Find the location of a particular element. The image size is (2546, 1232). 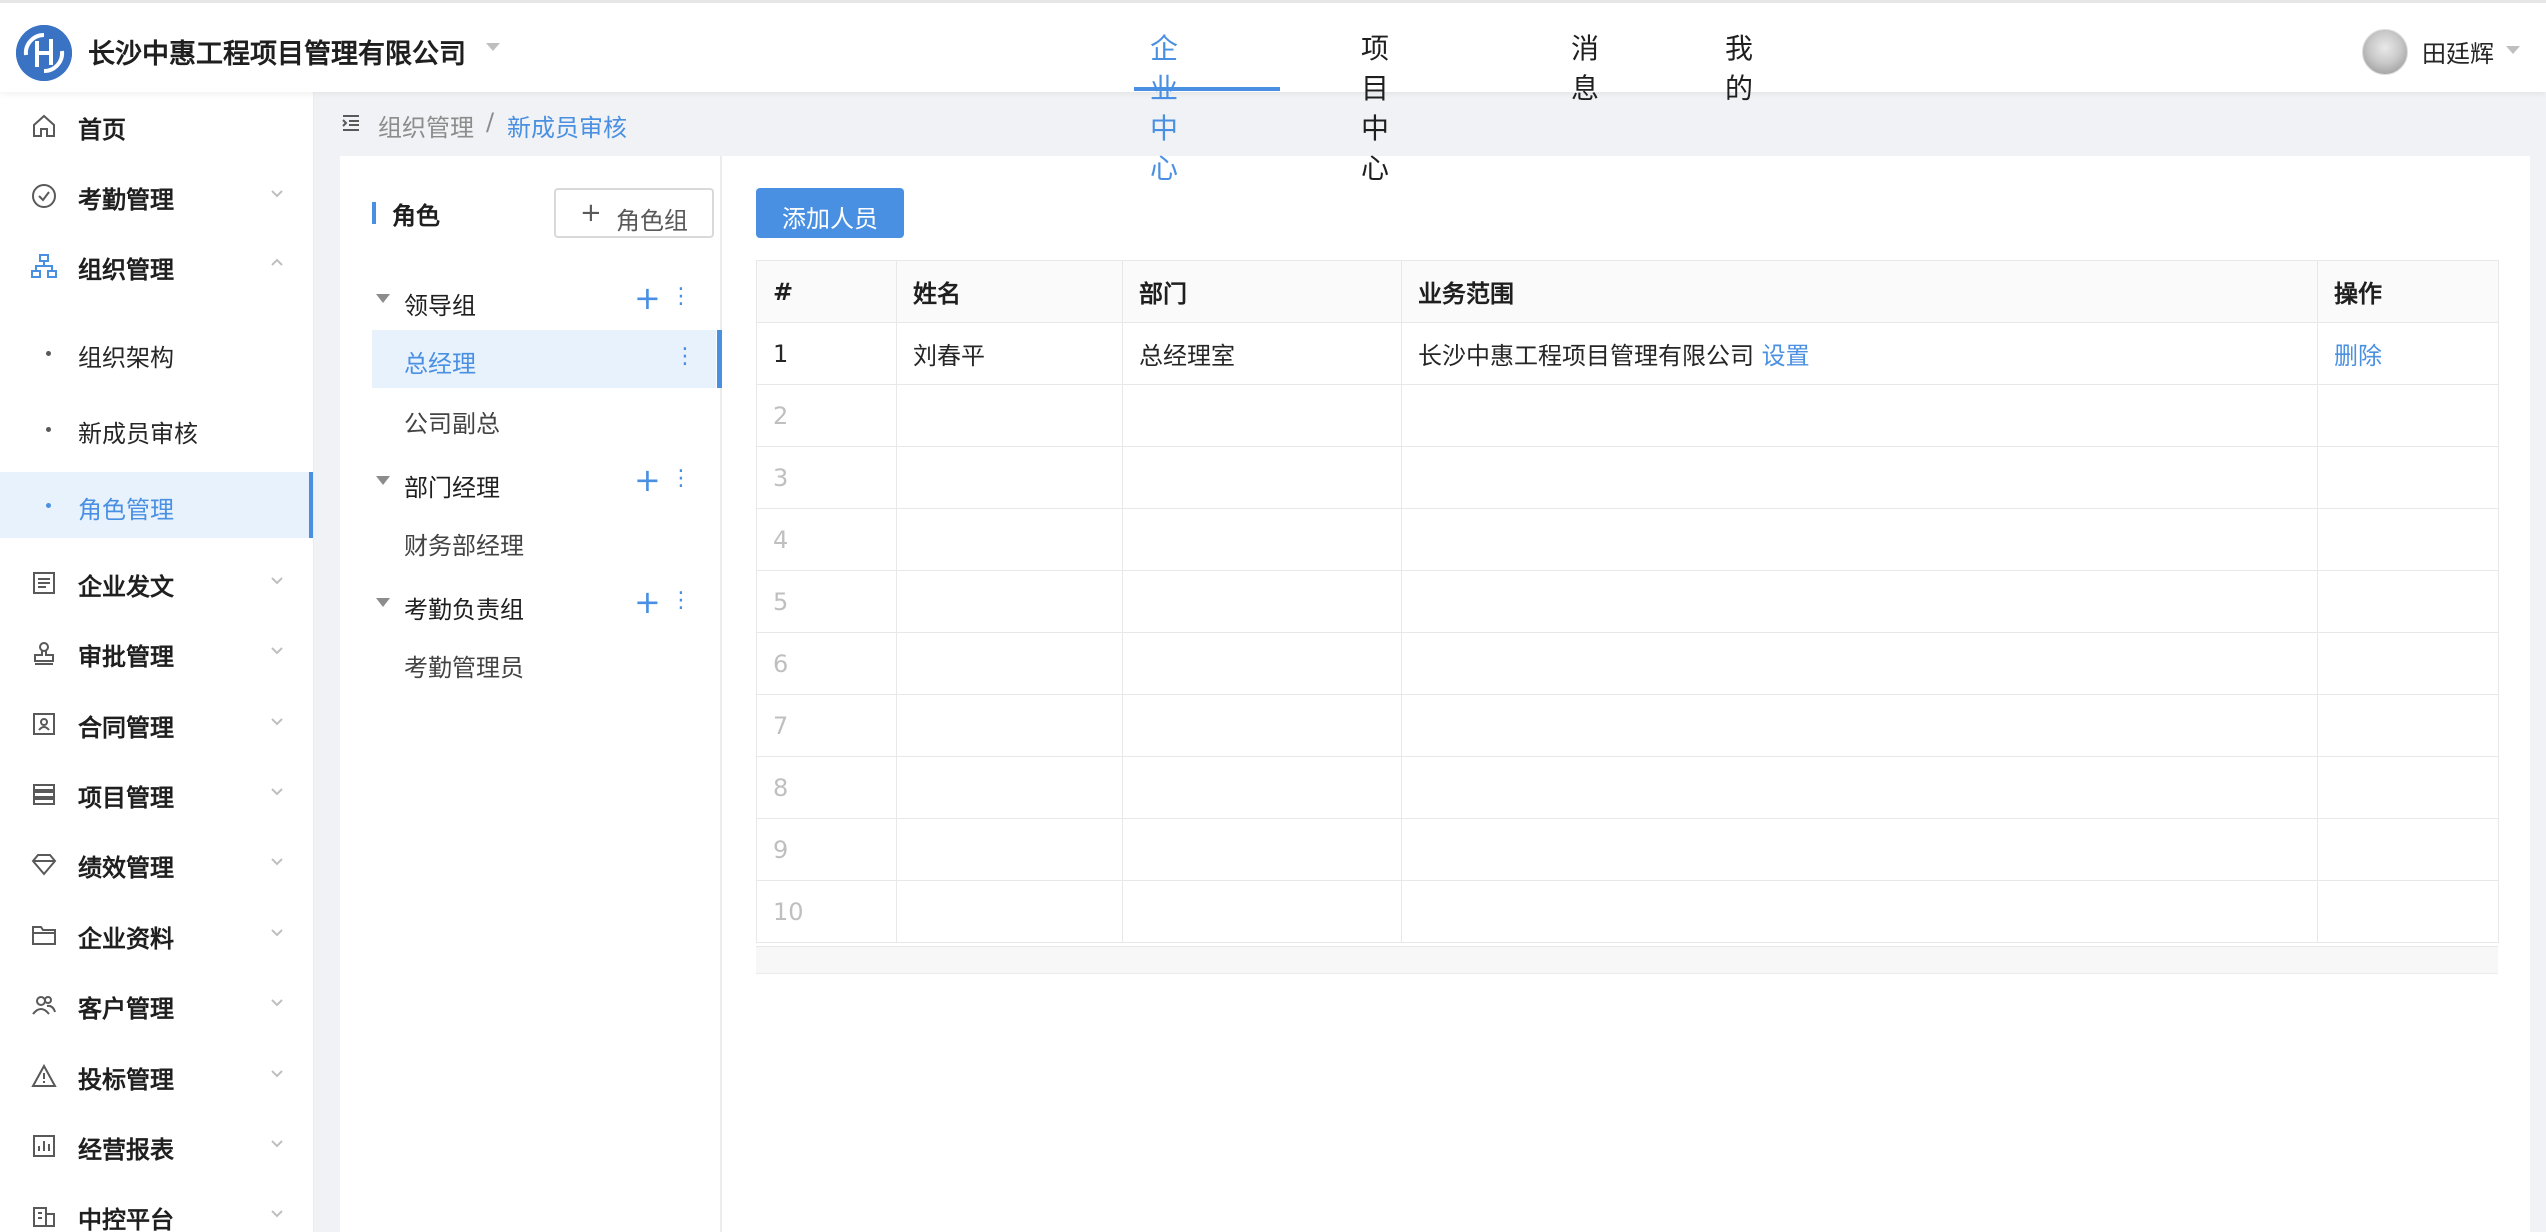

table-row: 4 is located at coordinates (1627, 539).